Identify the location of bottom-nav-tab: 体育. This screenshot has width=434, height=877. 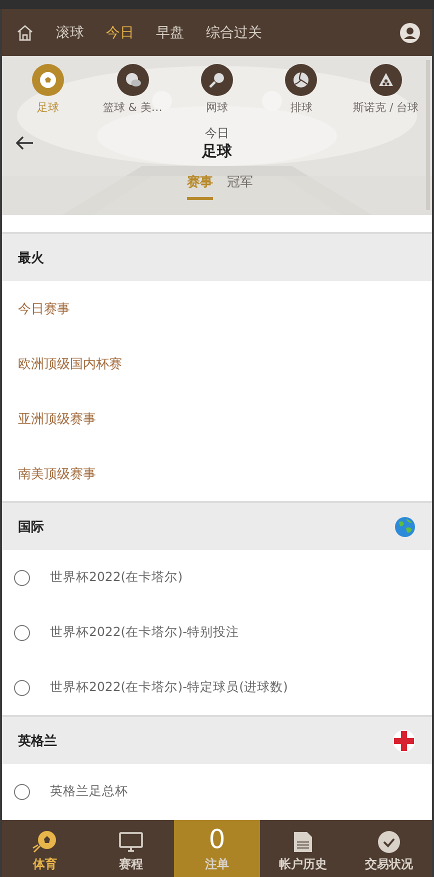
(45, 848).